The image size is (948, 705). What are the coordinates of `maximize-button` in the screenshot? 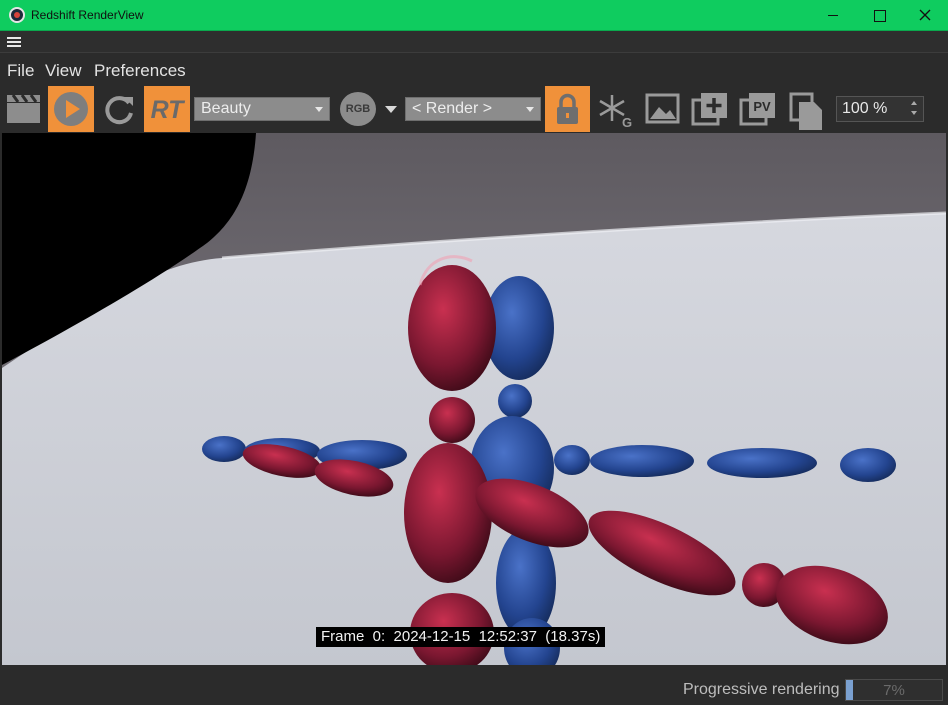 It's located at (879, 15).